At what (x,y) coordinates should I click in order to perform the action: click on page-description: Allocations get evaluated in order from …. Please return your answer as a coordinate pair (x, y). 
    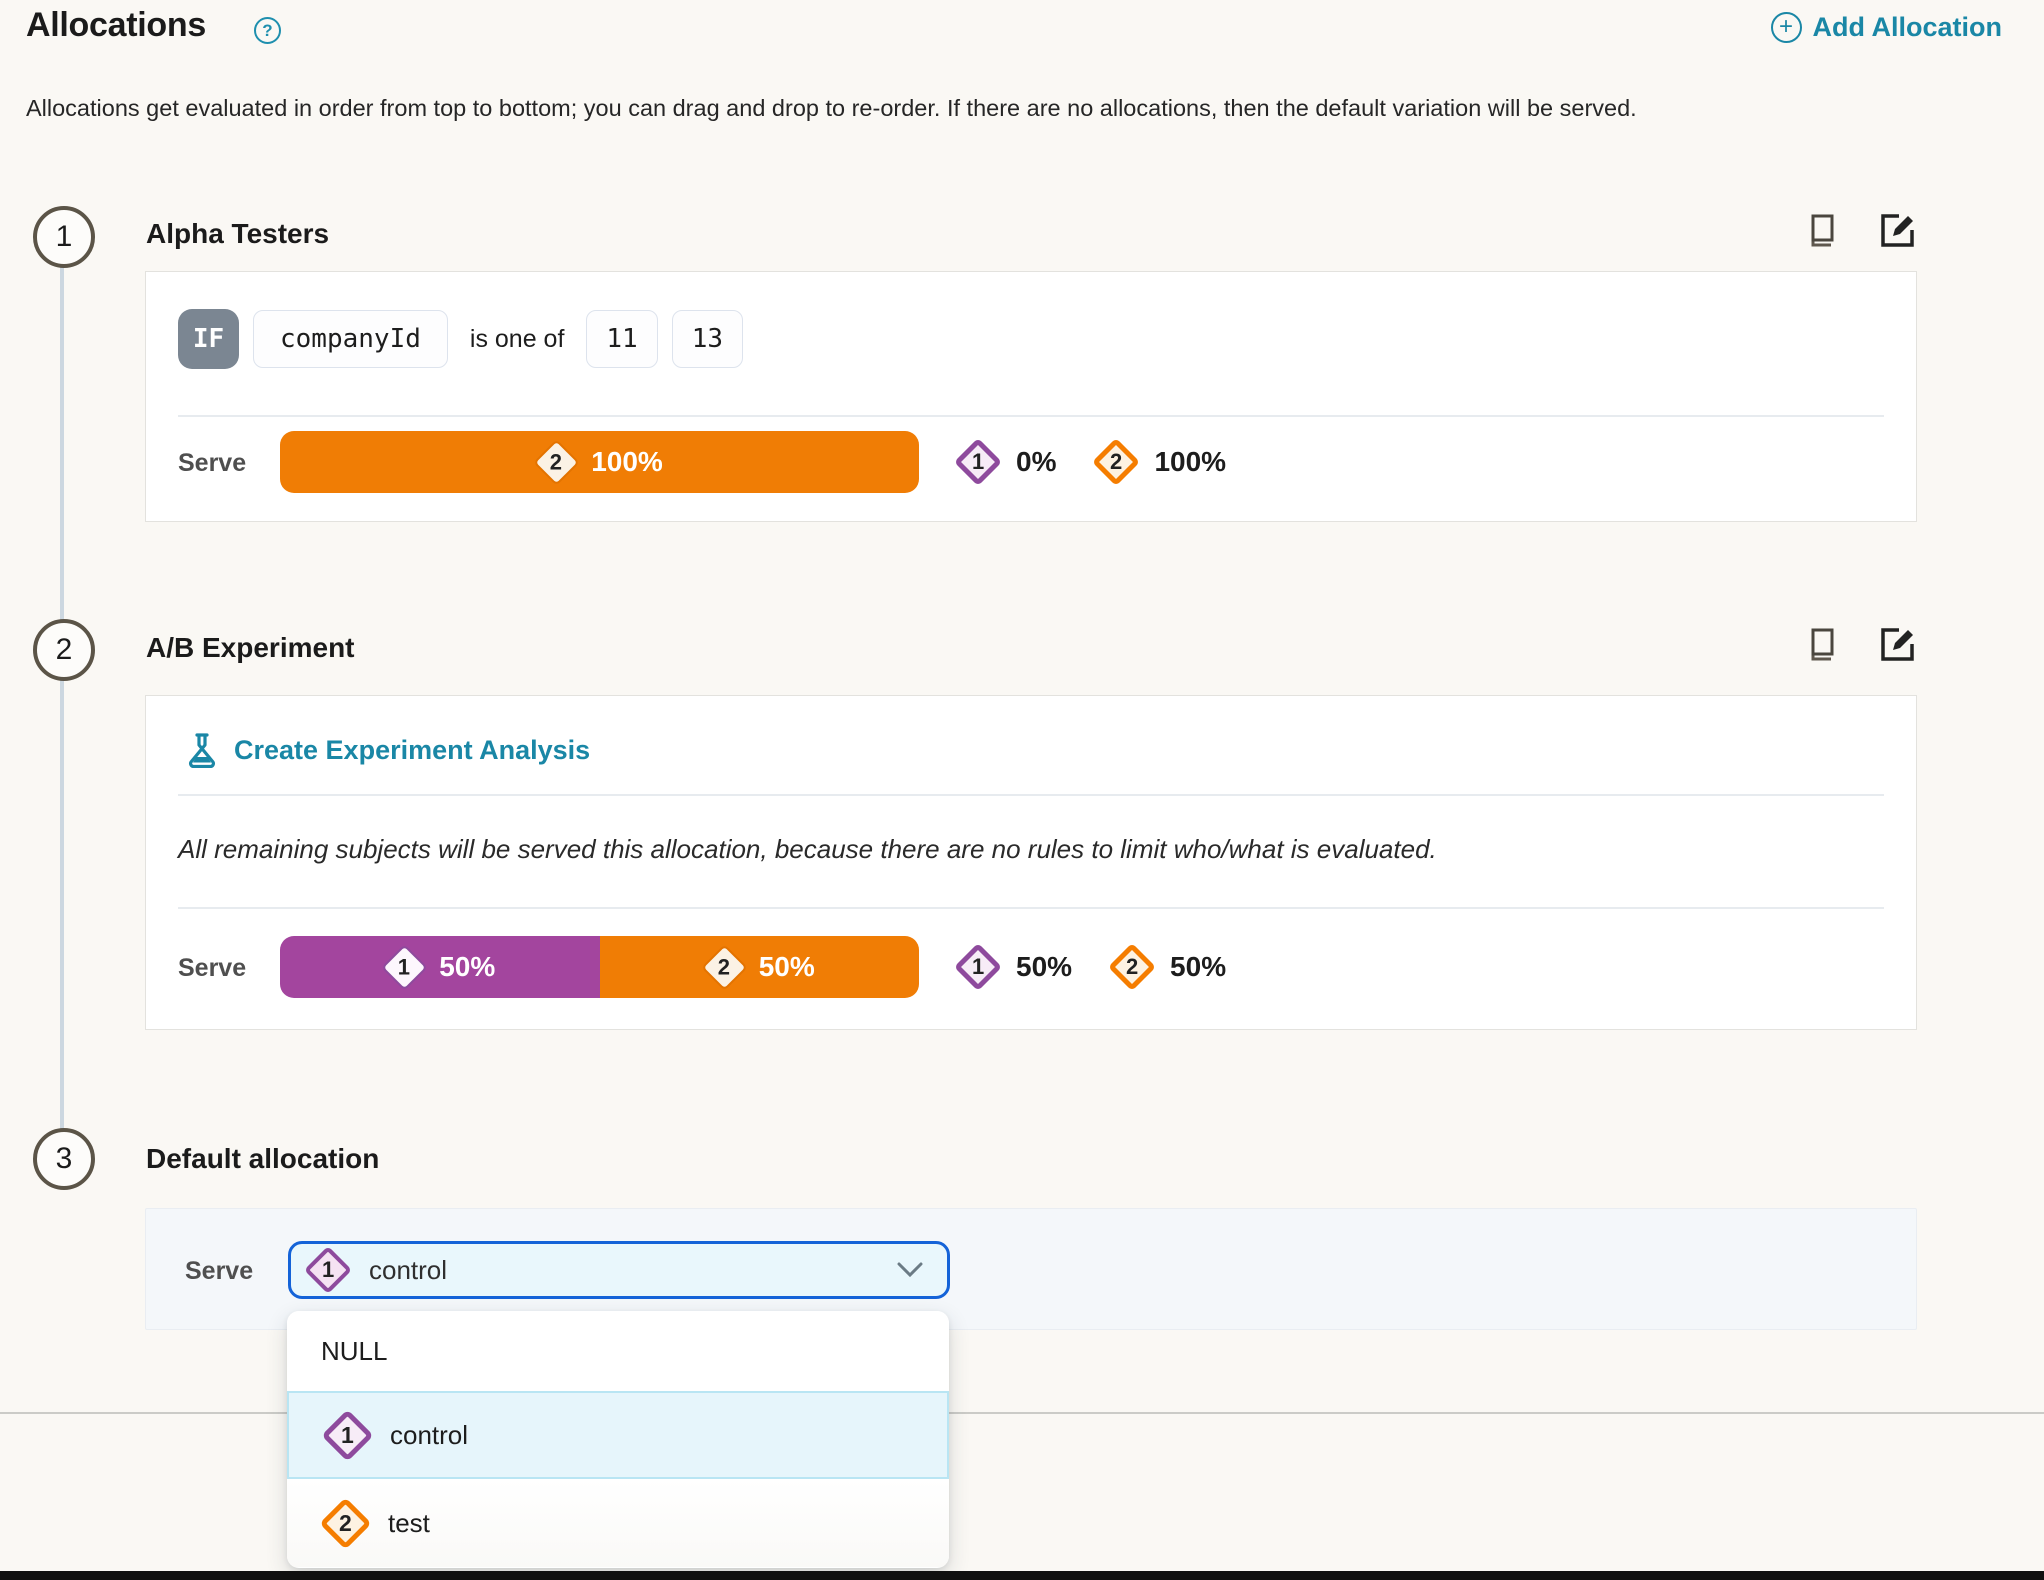
    Looking at the image, I should click on (831, 108).